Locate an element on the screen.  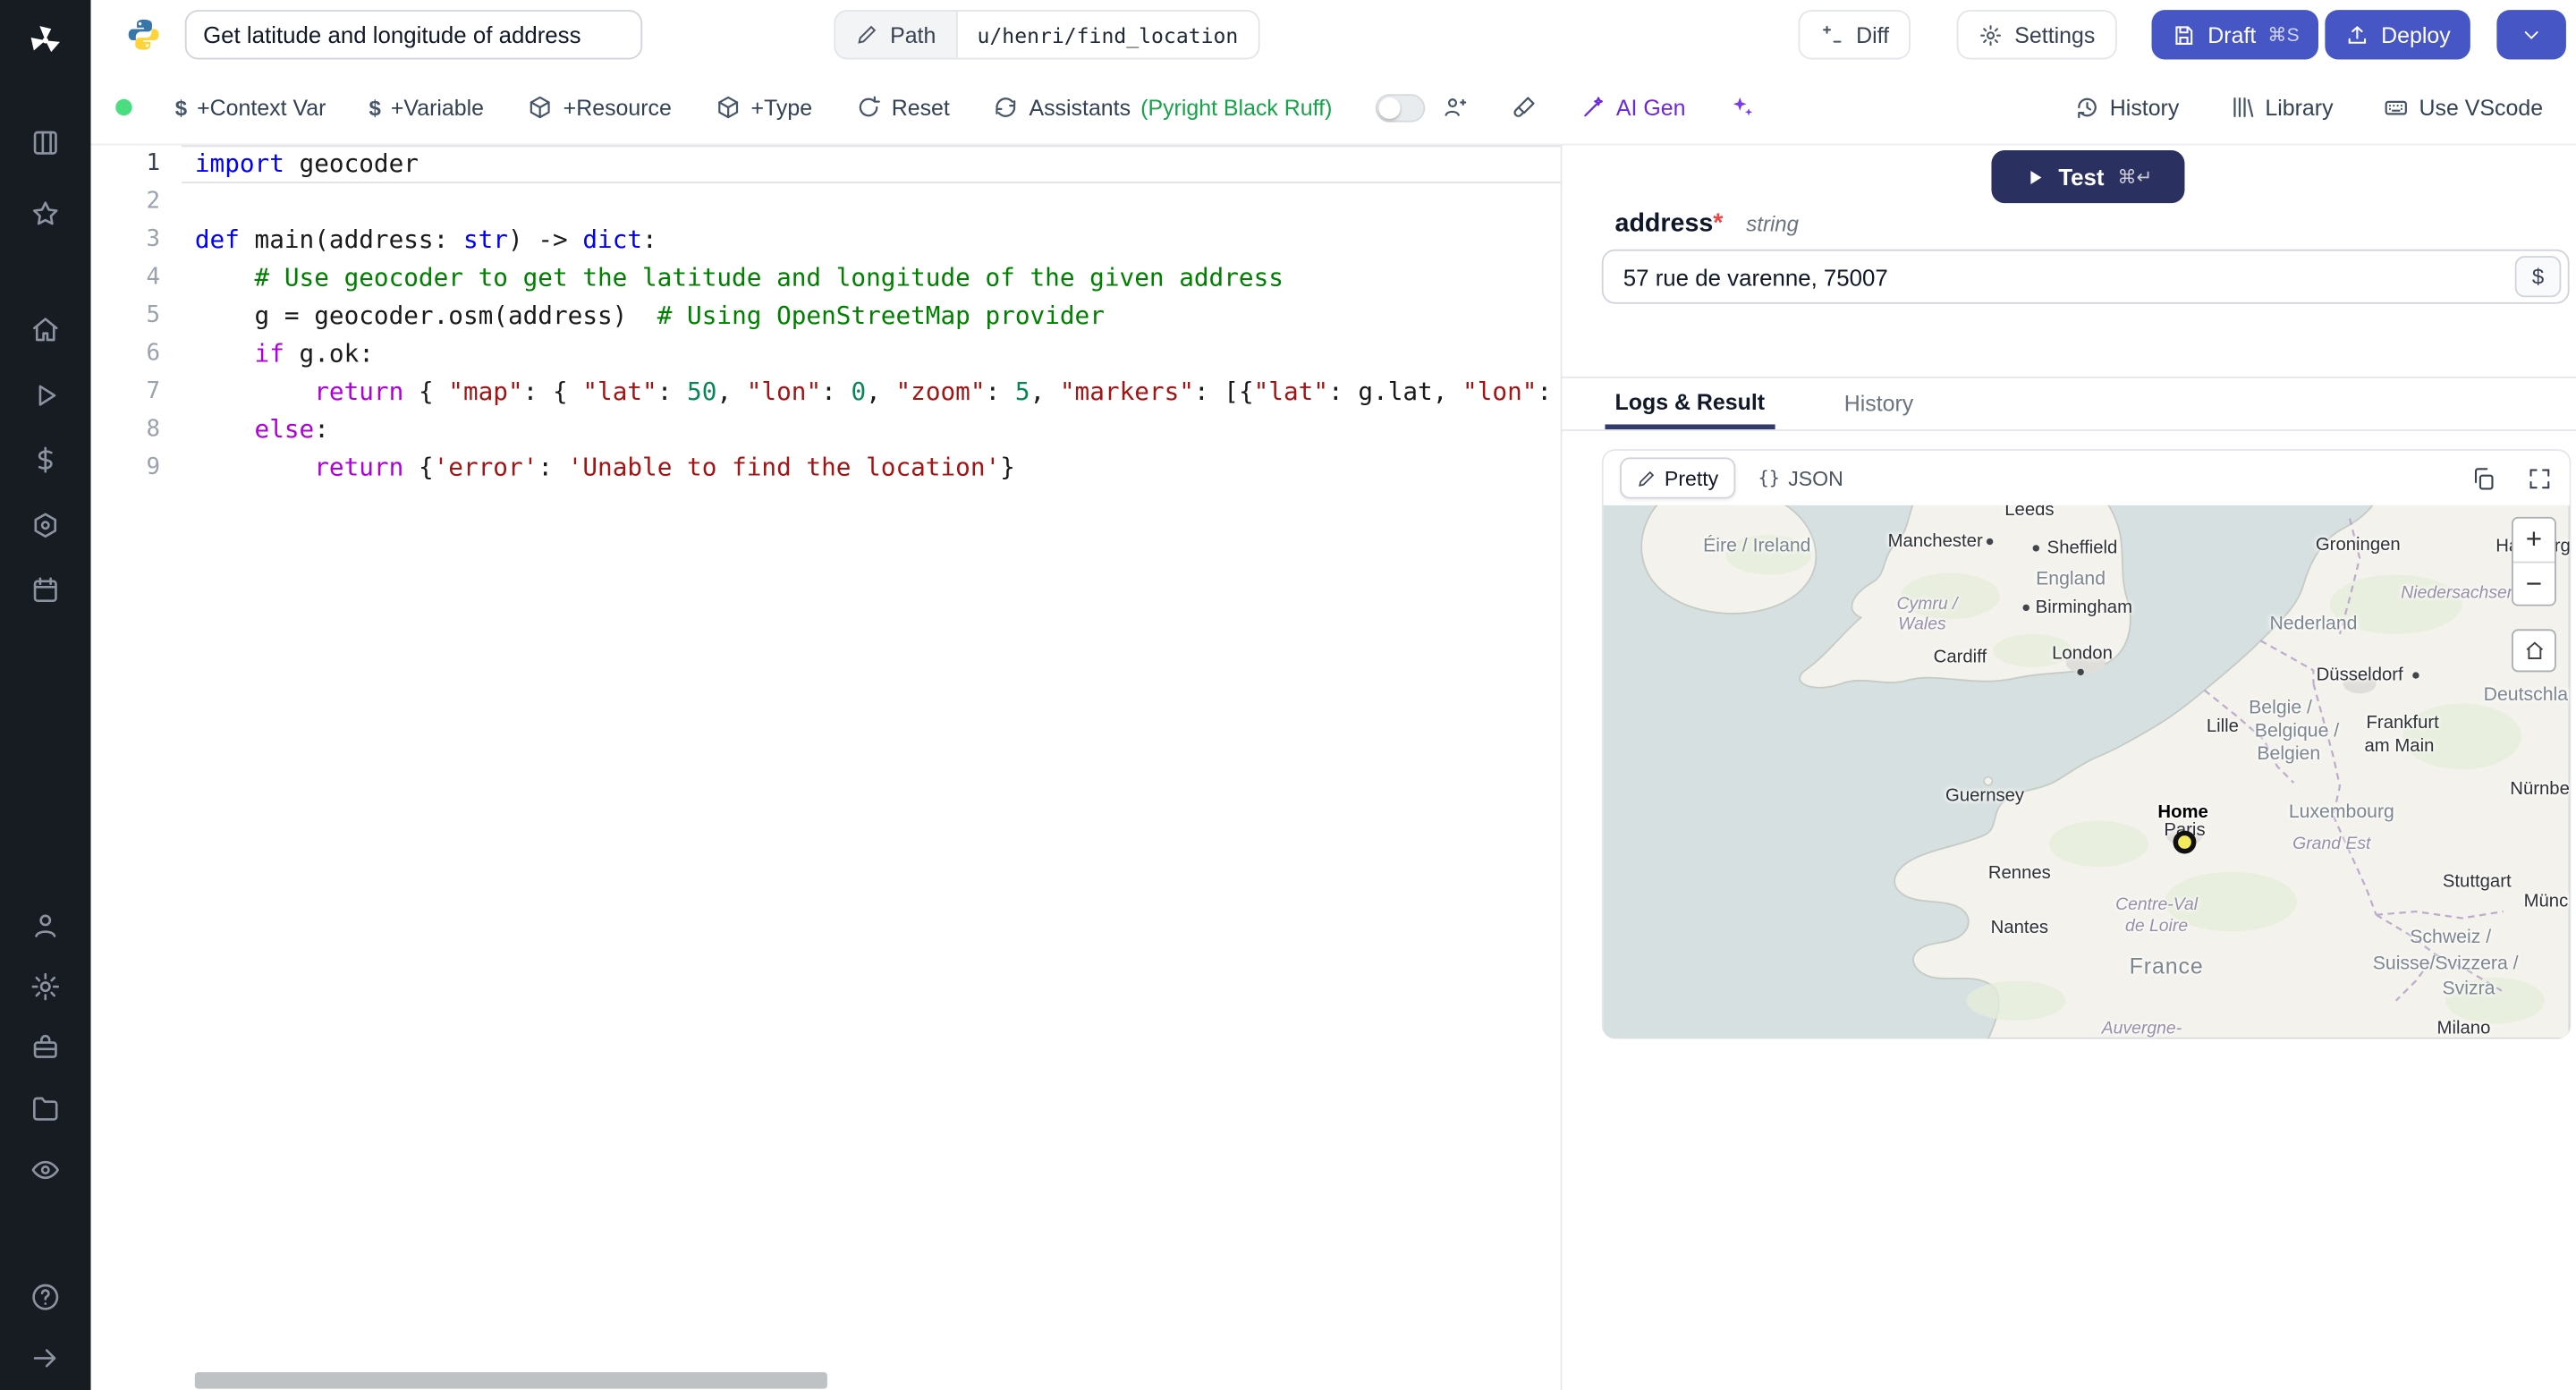
map-label: de Loire is located at coordinates (2157, 926).